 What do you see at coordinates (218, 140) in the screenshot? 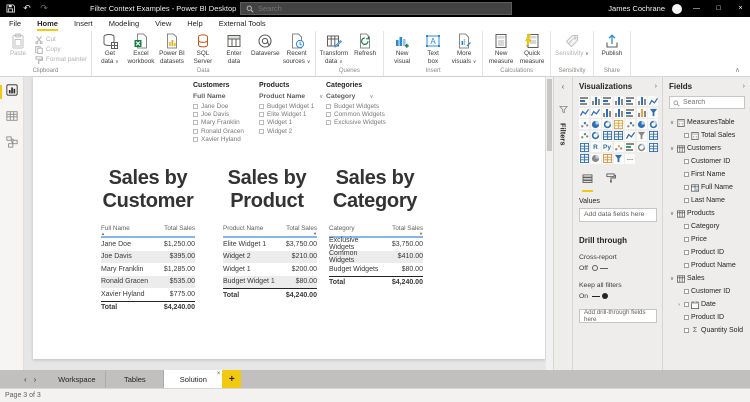
I see `slicer-item-xavier-hyland: Xavier Hyland` at bounding box center [218, 140].